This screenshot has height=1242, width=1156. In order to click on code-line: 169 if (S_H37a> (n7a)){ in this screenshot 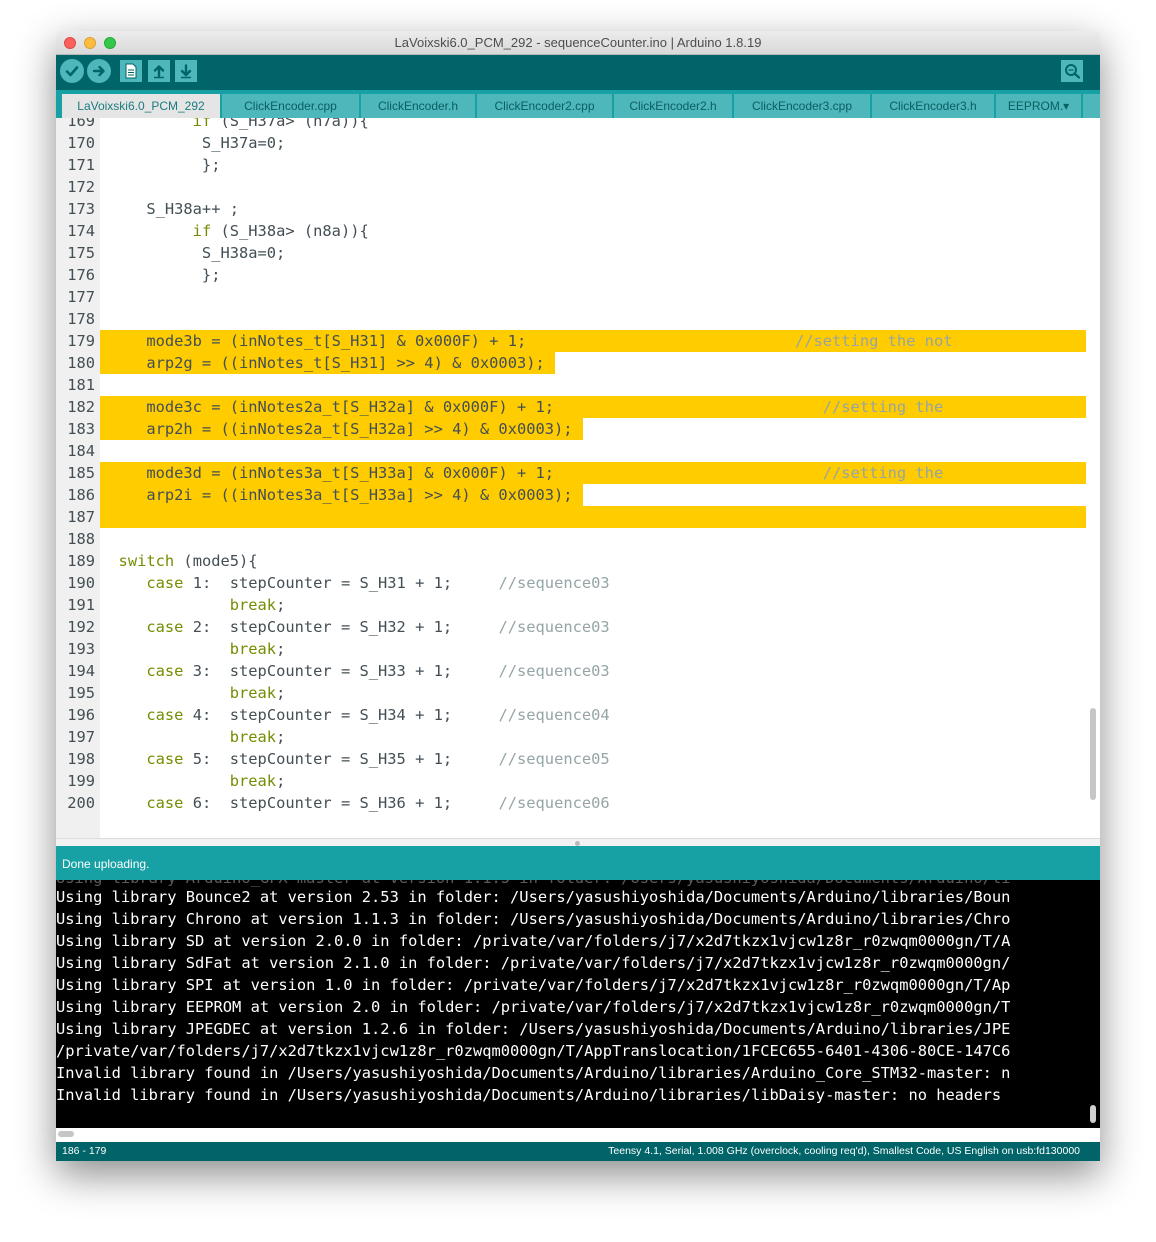, I will do `click(571, 125)`.